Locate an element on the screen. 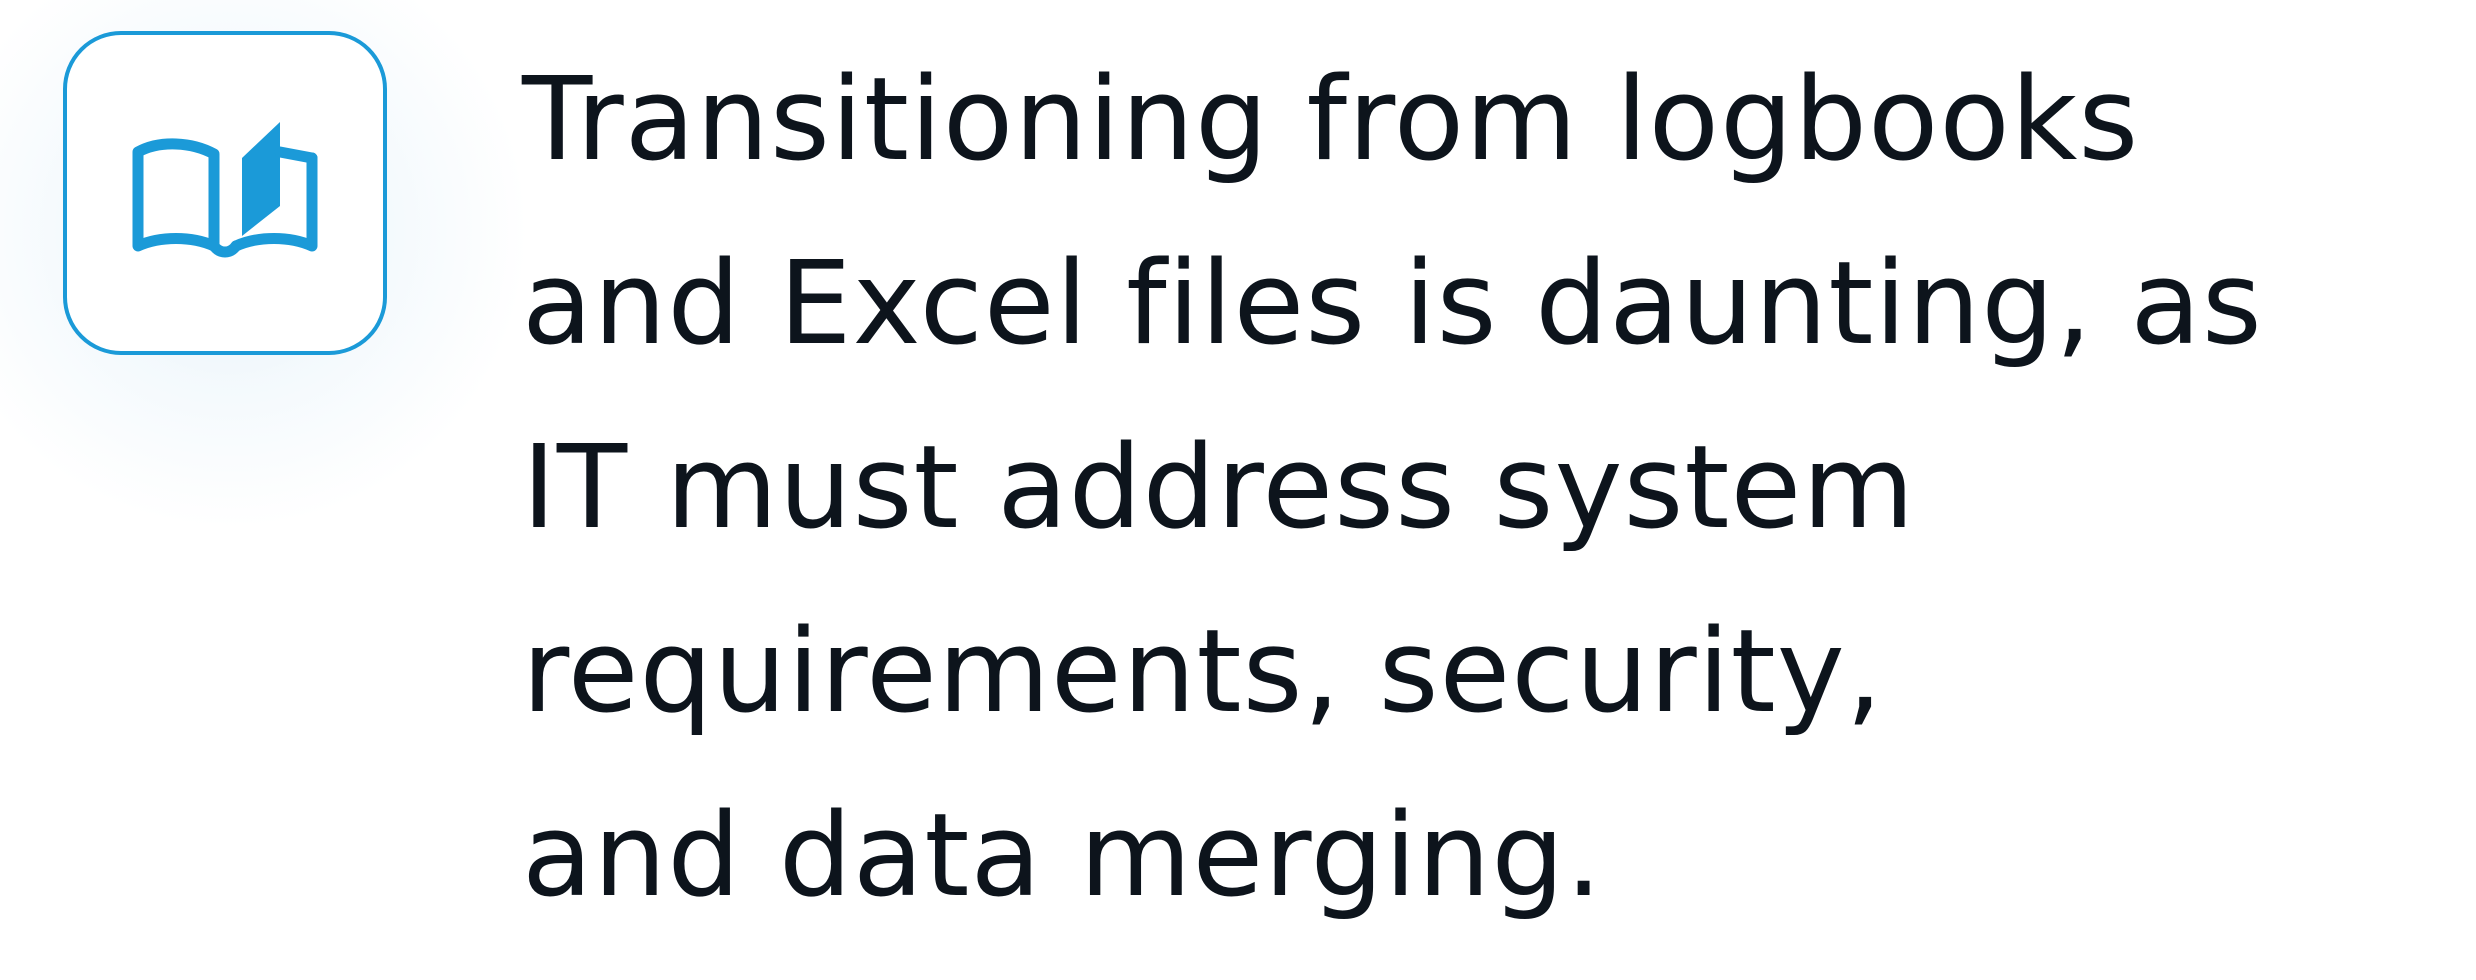  open-book-icon is located at coordinates (225, 190).